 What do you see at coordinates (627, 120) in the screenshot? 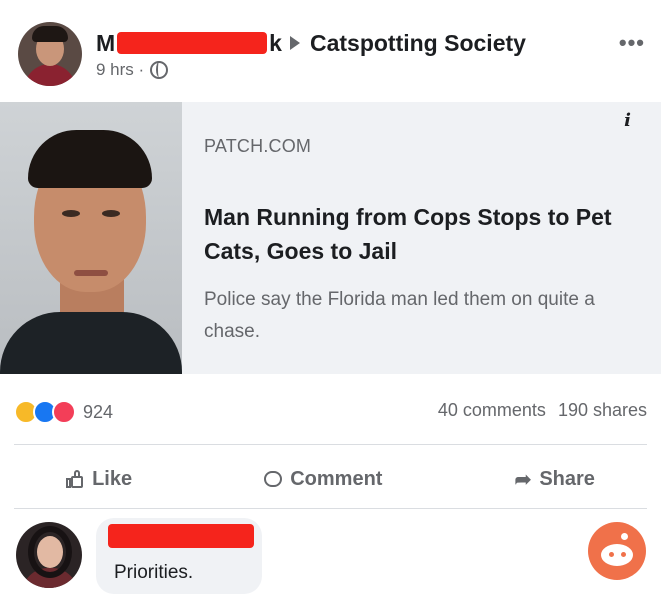
I see `info-icon: i` at bounding box center [627, 120].